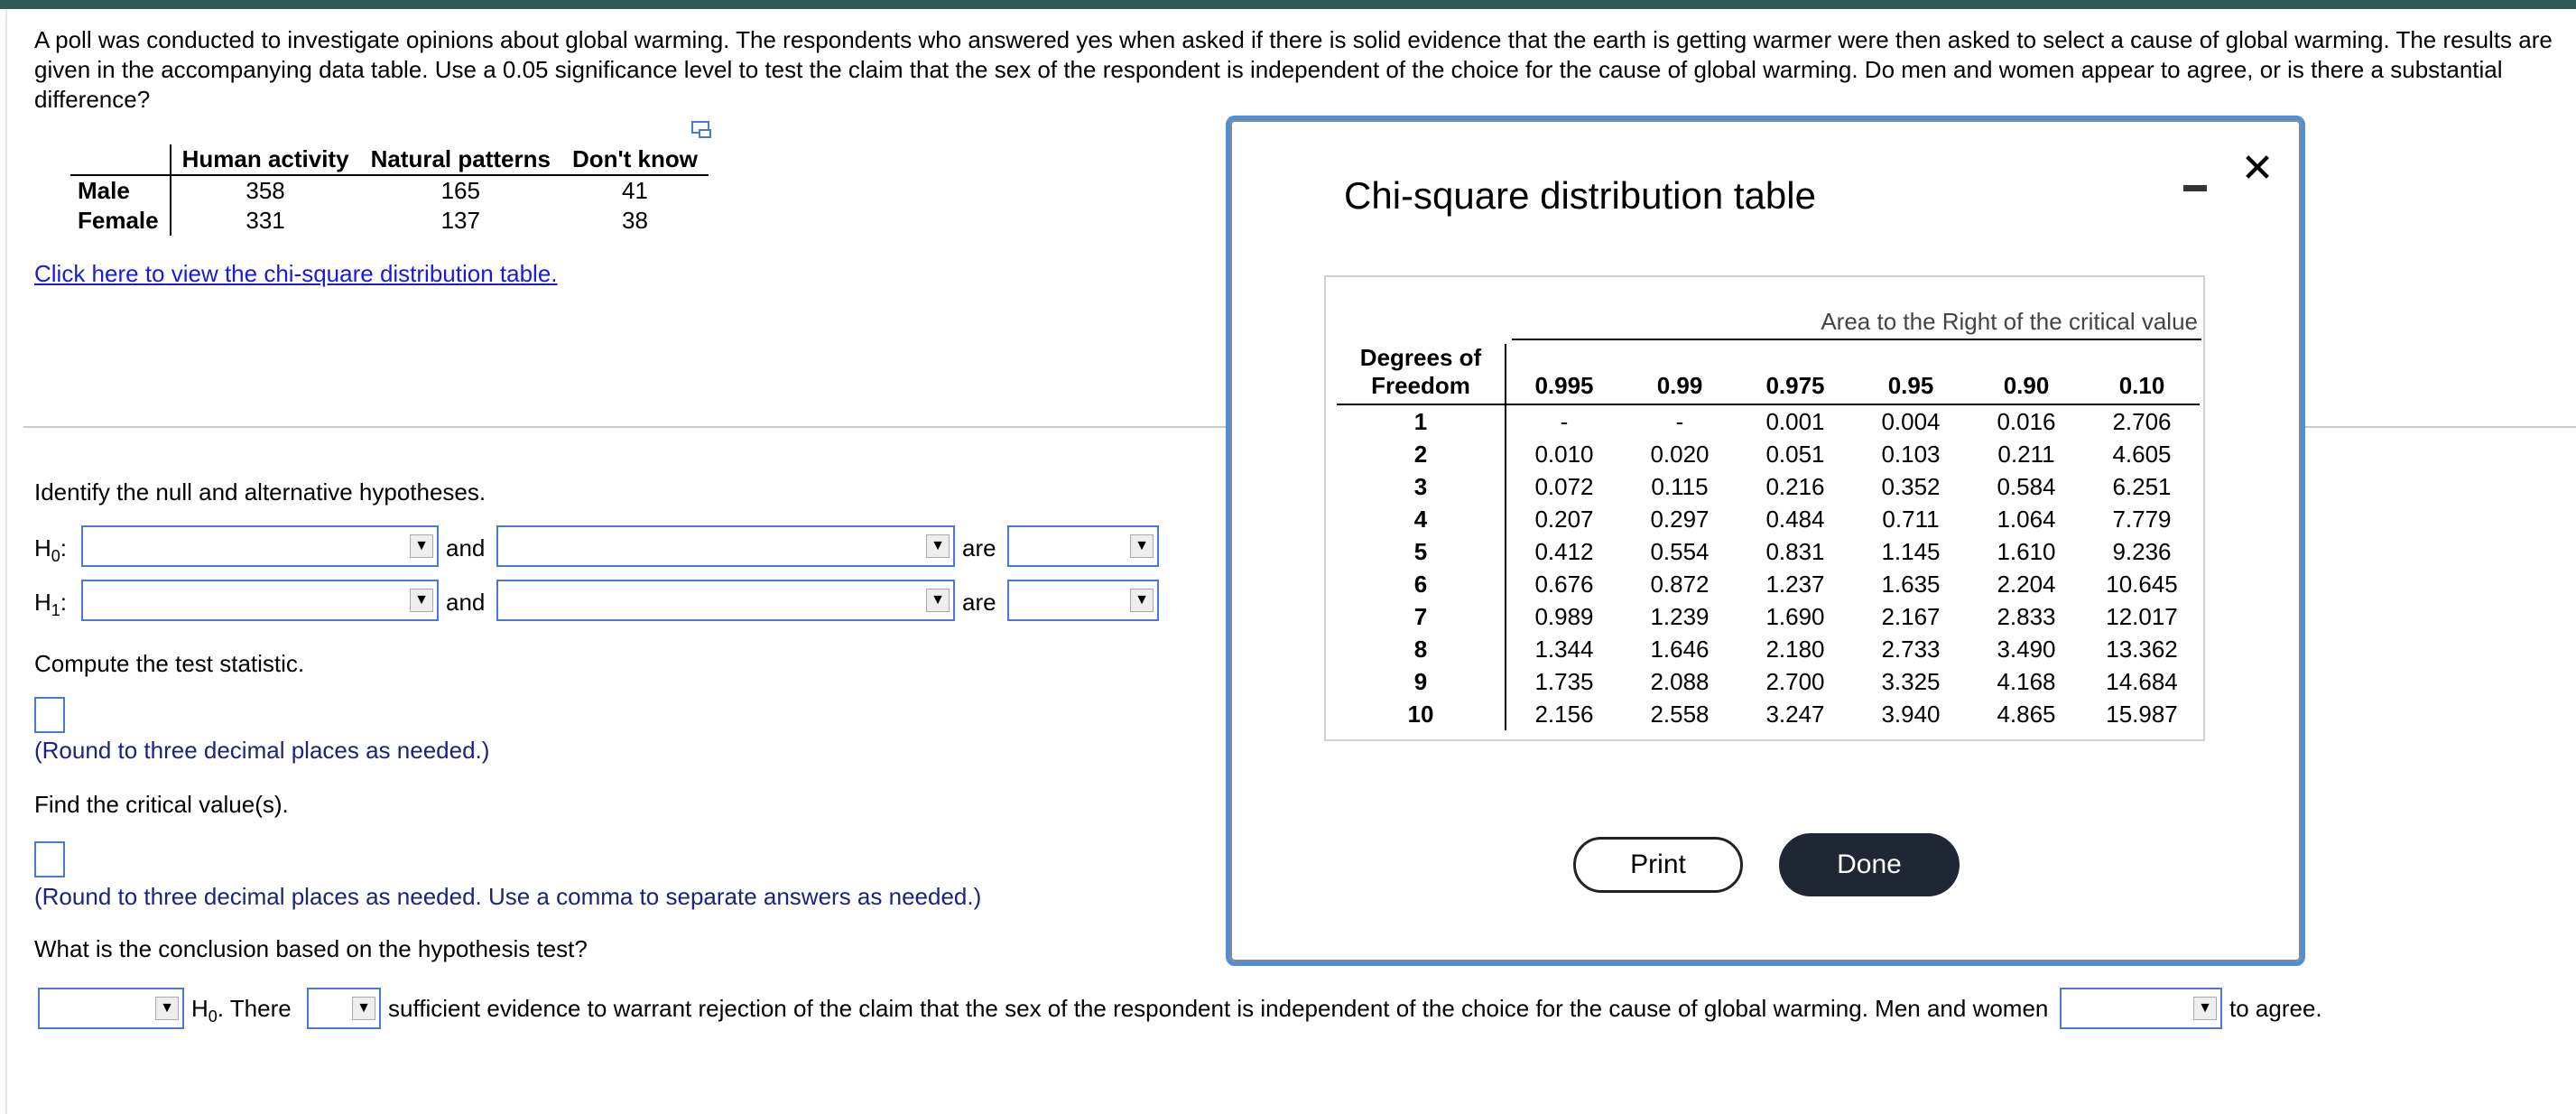 The image size is (2576, 1114). Describe the element at coordinates (344, 1008) in the screenshot. I see `conclusion-evidence-dropdown: ▼` at that location.